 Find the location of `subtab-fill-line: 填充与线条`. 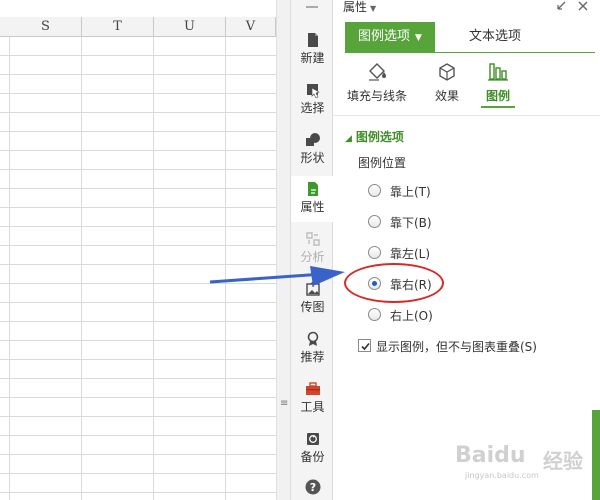

subtab-fill-line: 填充与线条 is located at coordinates (377, 84).